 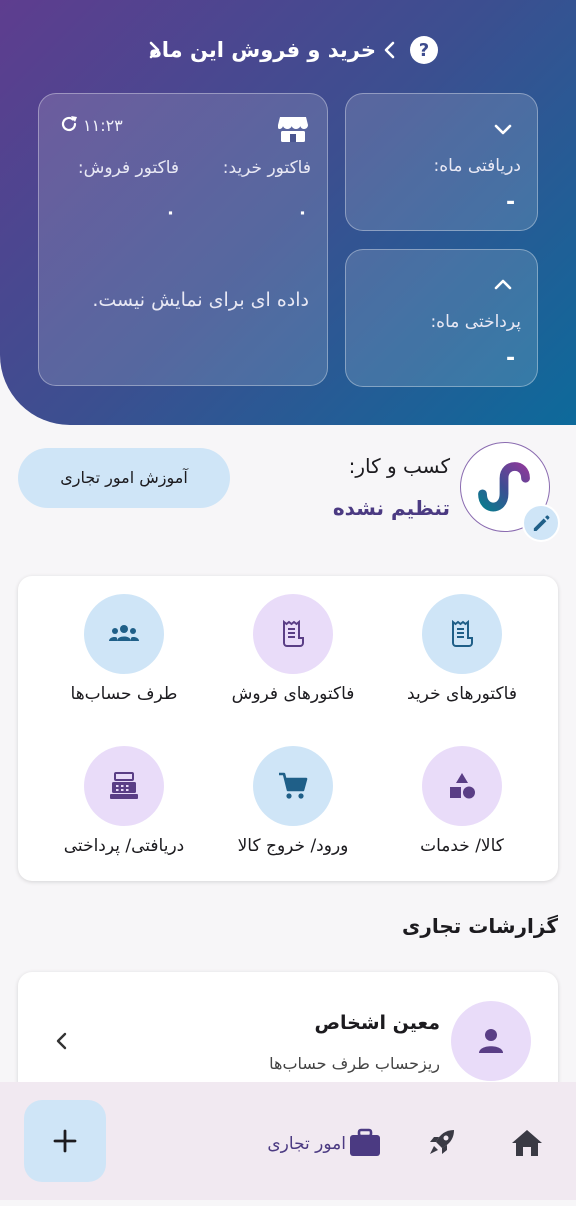 What do you see at coordinates (442, 1142) in the screenshot?
I see `rocket-icon` at bounding box center [442, 1142].